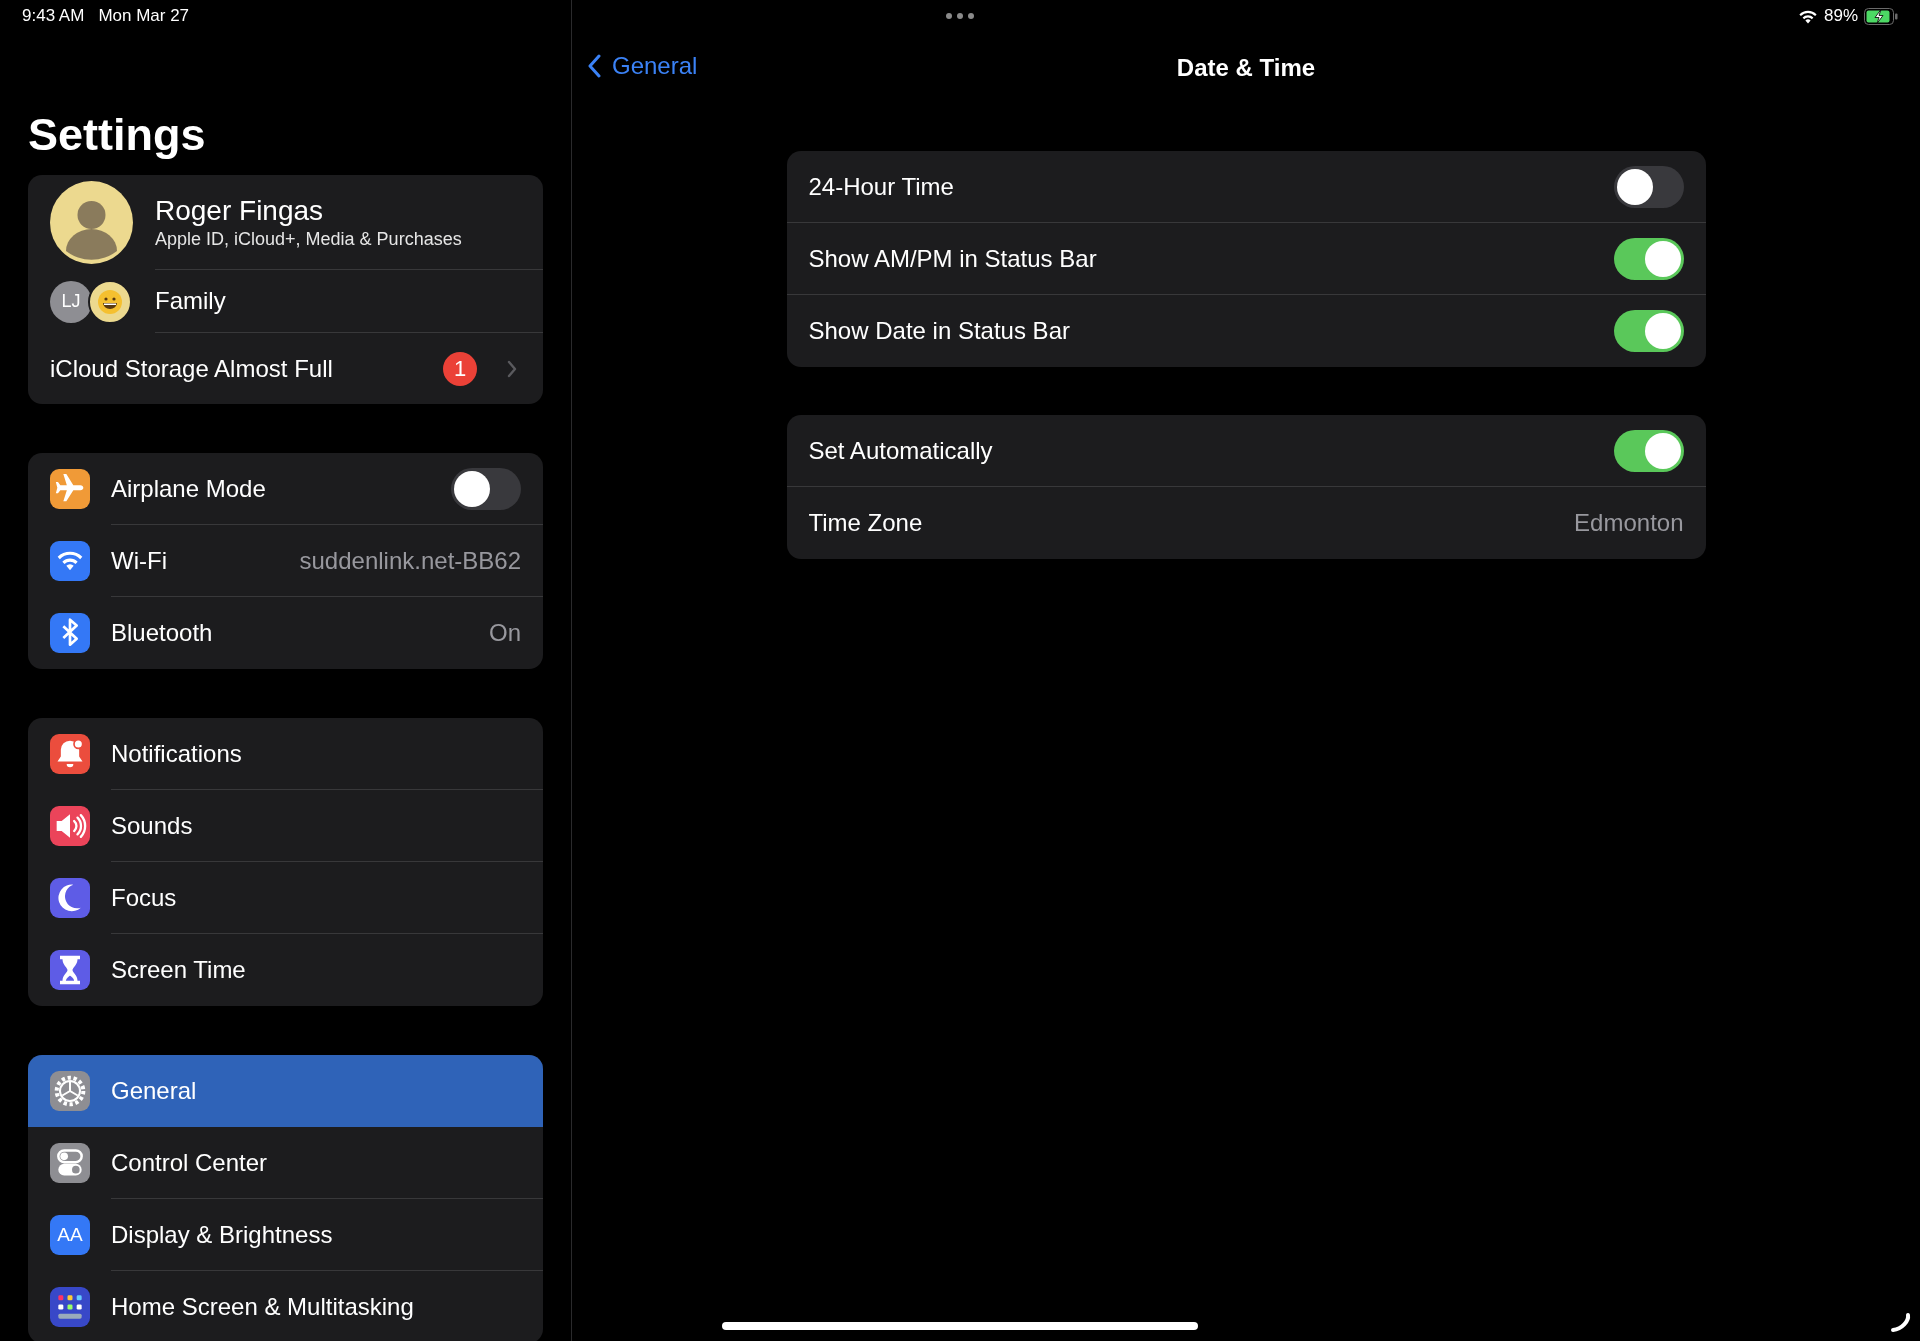 The image size is (1920, 1341). I want to click on smiley-icon, so click(110, 301).